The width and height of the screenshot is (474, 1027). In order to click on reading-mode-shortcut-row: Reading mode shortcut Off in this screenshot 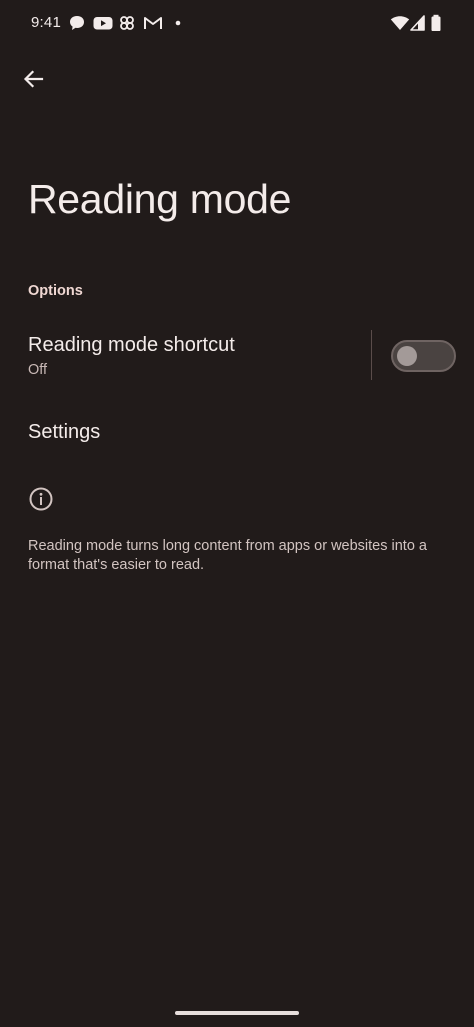, I will do `click(237, 355)`.